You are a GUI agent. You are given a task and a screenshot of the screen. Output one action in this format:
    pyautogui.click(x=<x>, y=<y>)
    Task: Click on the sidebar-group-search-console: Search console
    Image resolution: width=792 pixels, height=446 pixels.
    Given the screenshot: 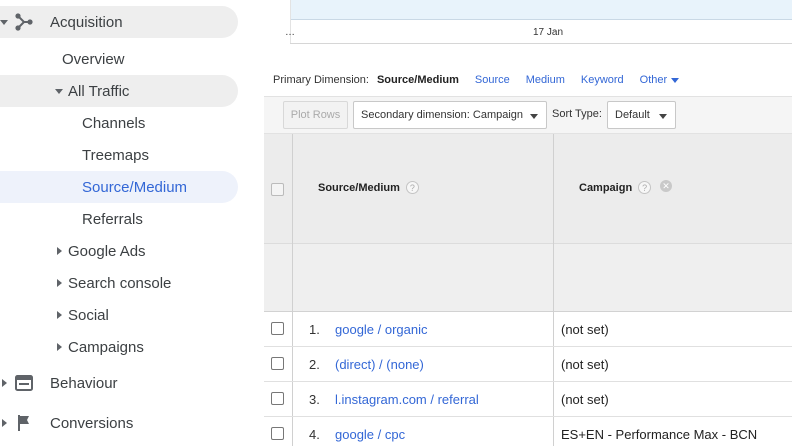 What is the action you would take?
    pyautogui.click(x=119, y=283)
    